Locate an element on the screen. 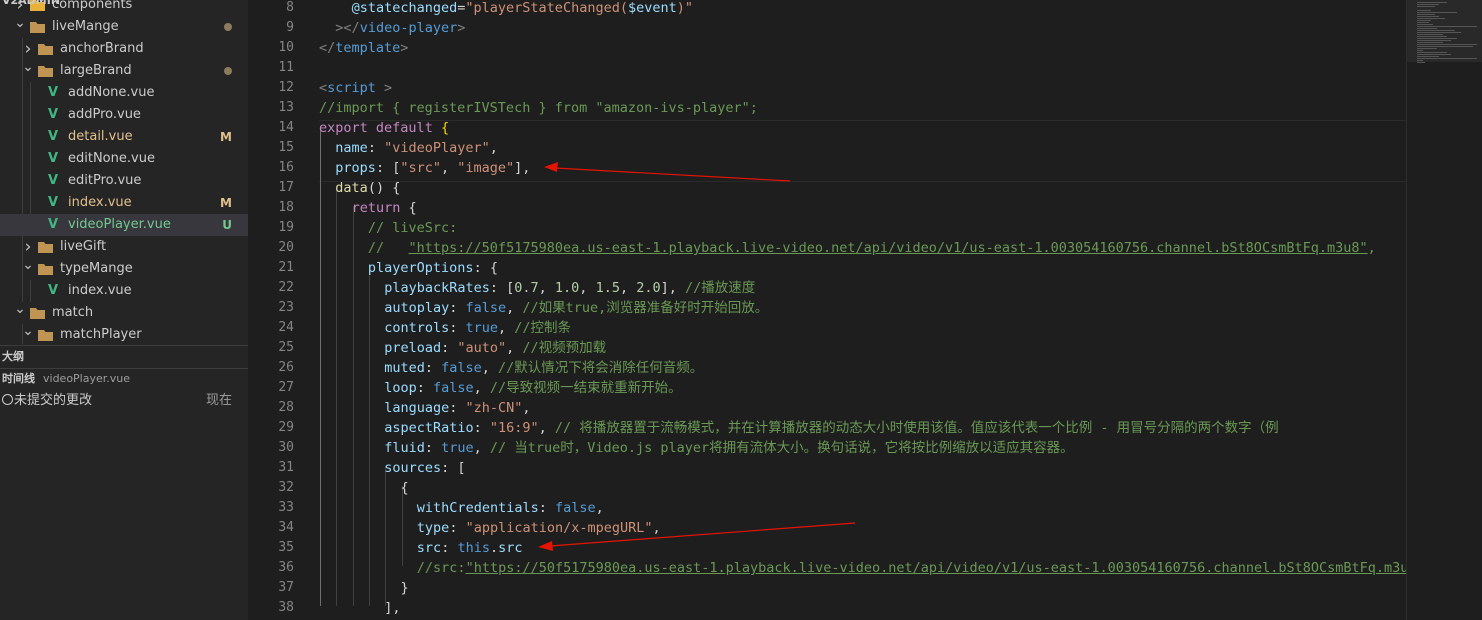 The image size is (1482, 620). tree-file: VvideoPlayer.vue U is located at coordinates (124, 225).